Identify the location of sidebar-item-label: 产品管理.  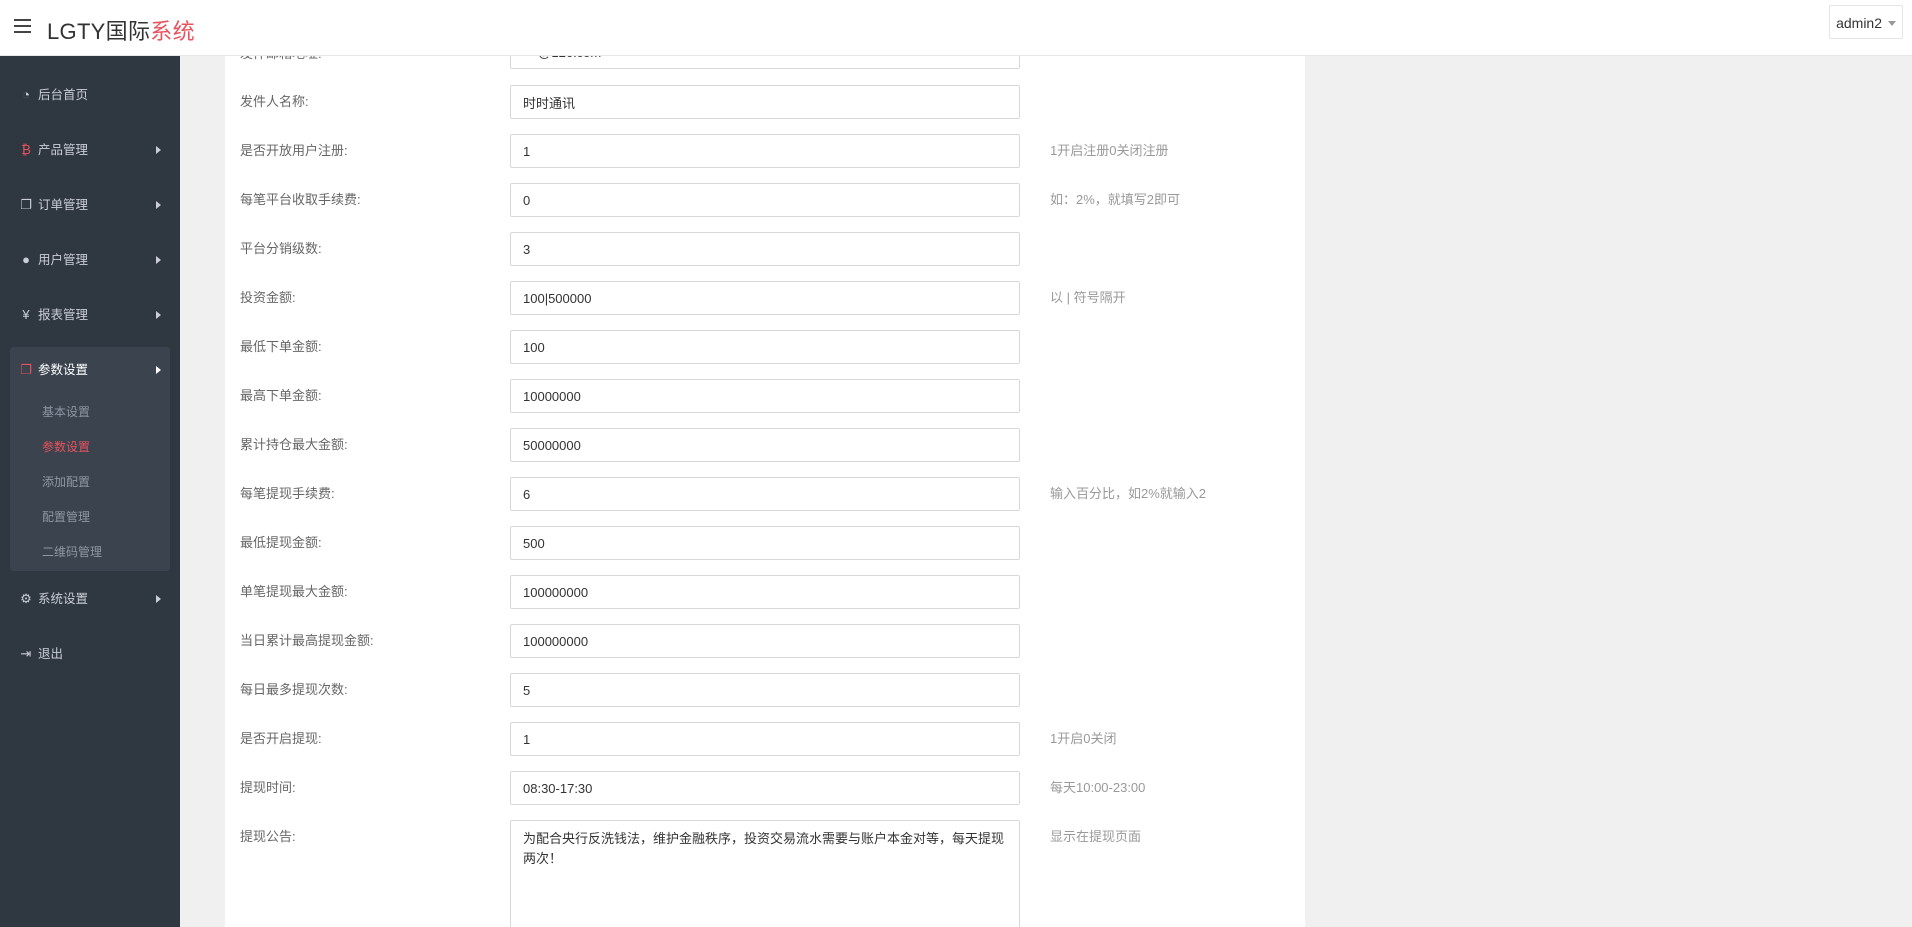
(63, 150).